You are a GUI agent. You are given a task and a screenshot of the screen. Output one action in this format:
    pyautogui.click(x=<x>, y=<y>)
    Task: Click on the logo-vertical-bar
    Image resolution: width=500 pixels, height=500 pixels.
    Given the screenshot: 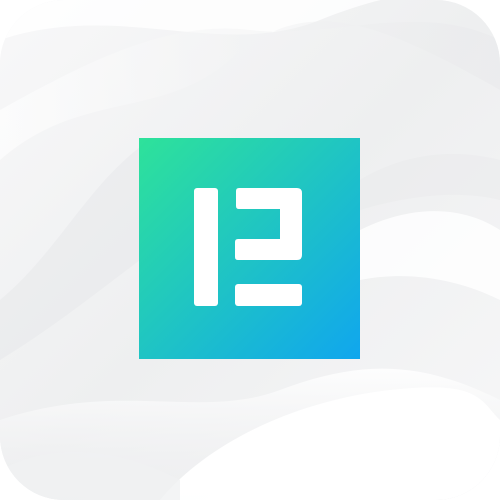 What is the action you would take?
    pyautogui.click(x=206, y=247)
    